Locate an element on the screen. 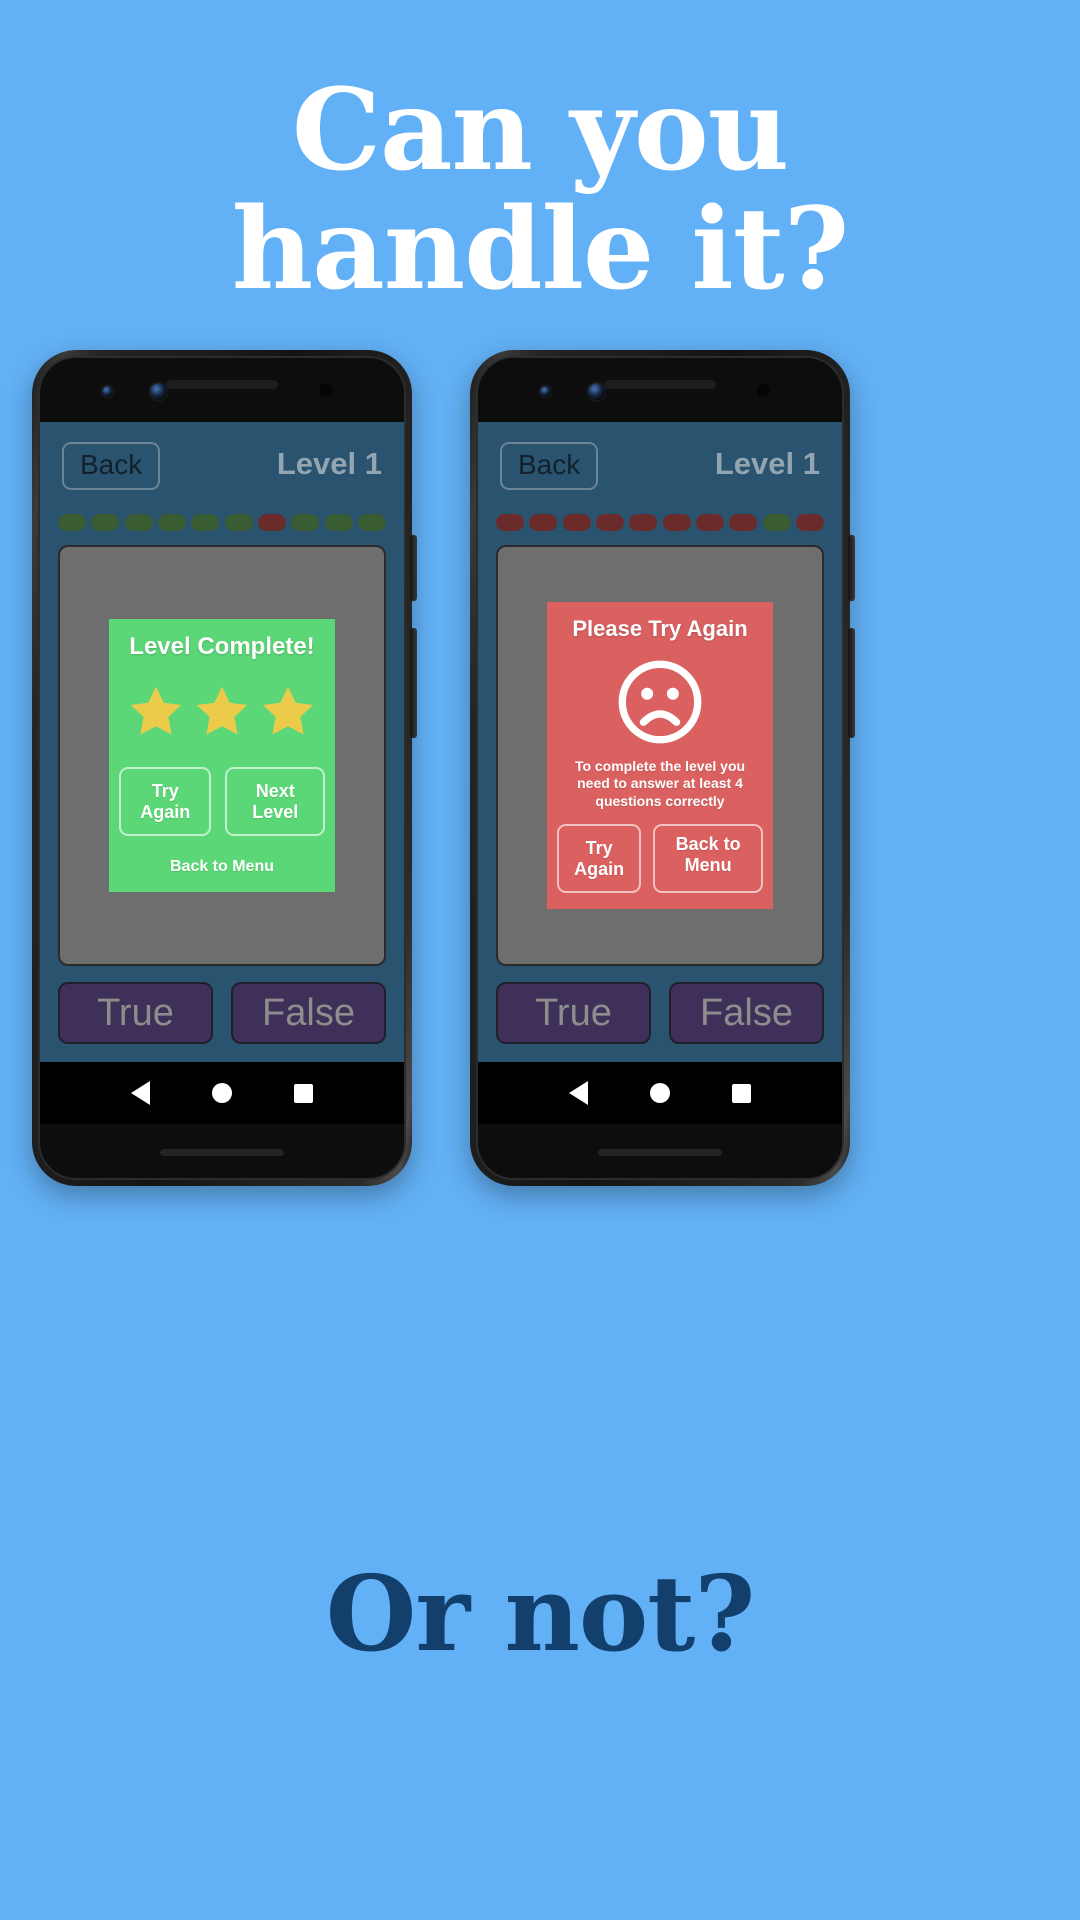 Image resolution: width=1080 pixels, height=1920 pixels. dialog-button-row: Try Again Back to Menu is located at coordinates (660, 859).